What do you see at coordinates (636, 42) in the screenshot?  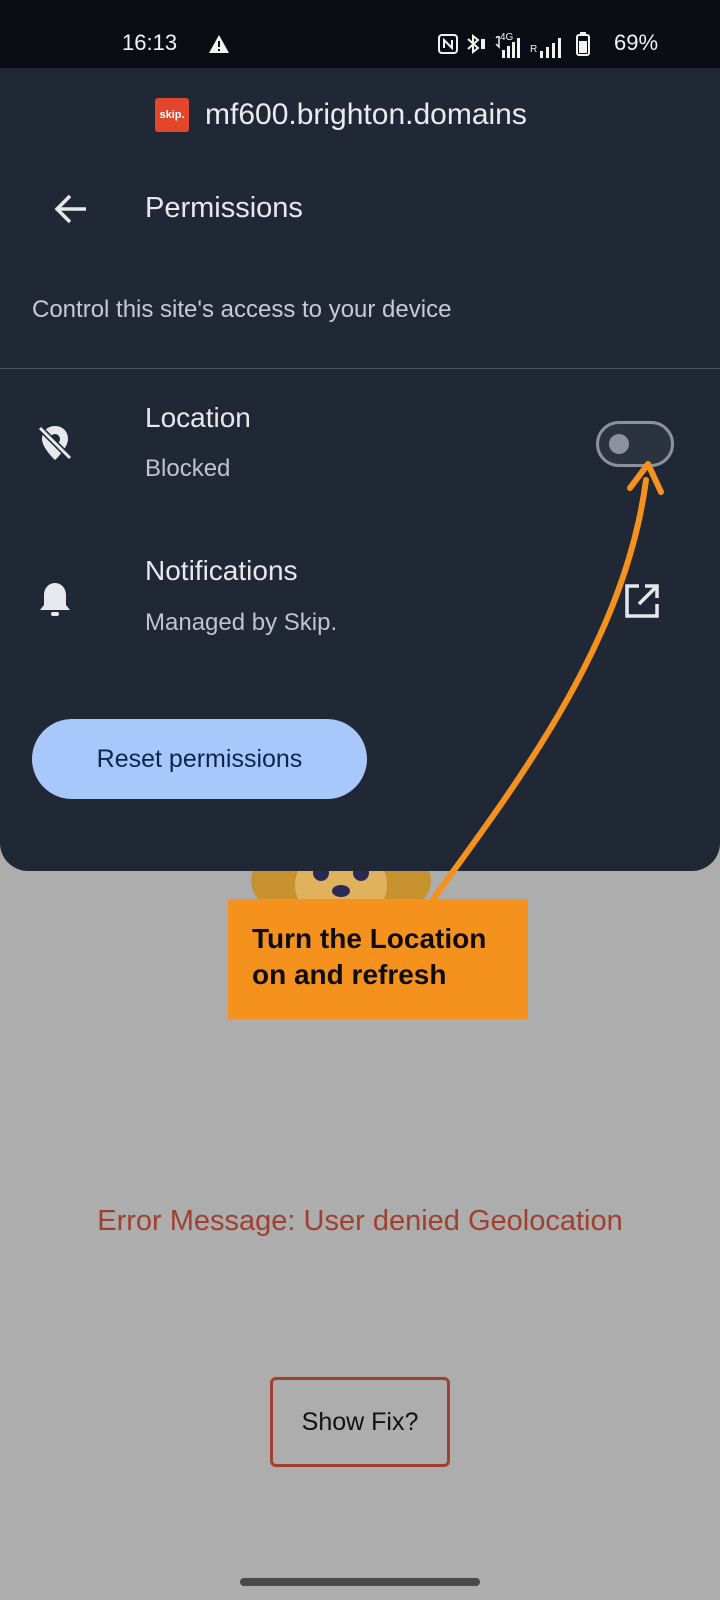 I see `battery-percent: 69%` at bounding box center [636, 42].